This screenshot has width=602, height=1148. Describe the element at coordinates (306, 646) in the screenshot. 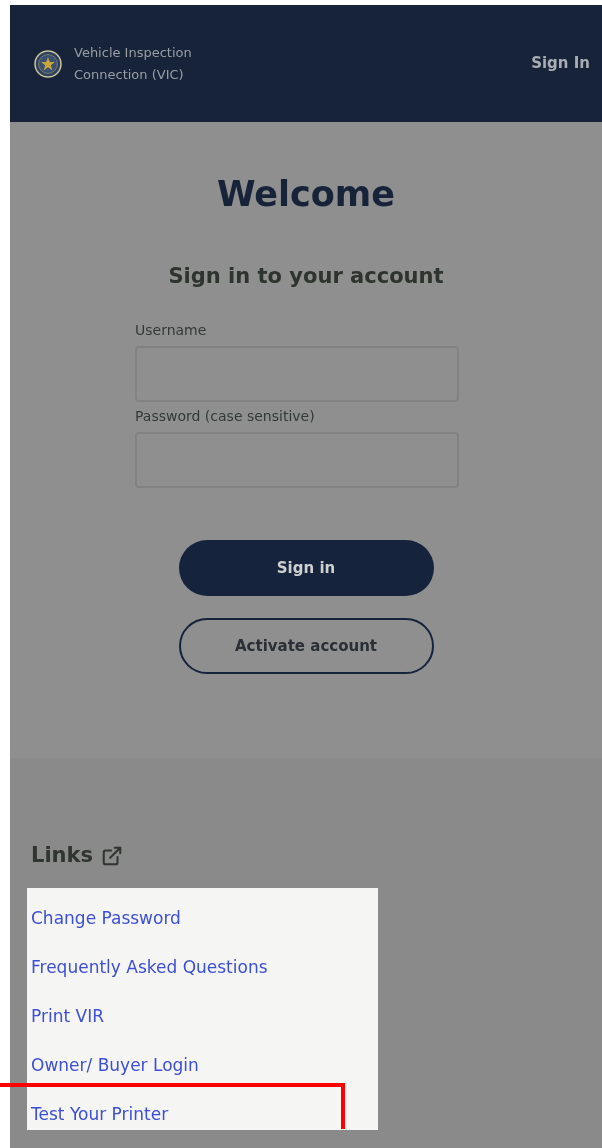

I see `activate-account-button: Activate account` at that location.